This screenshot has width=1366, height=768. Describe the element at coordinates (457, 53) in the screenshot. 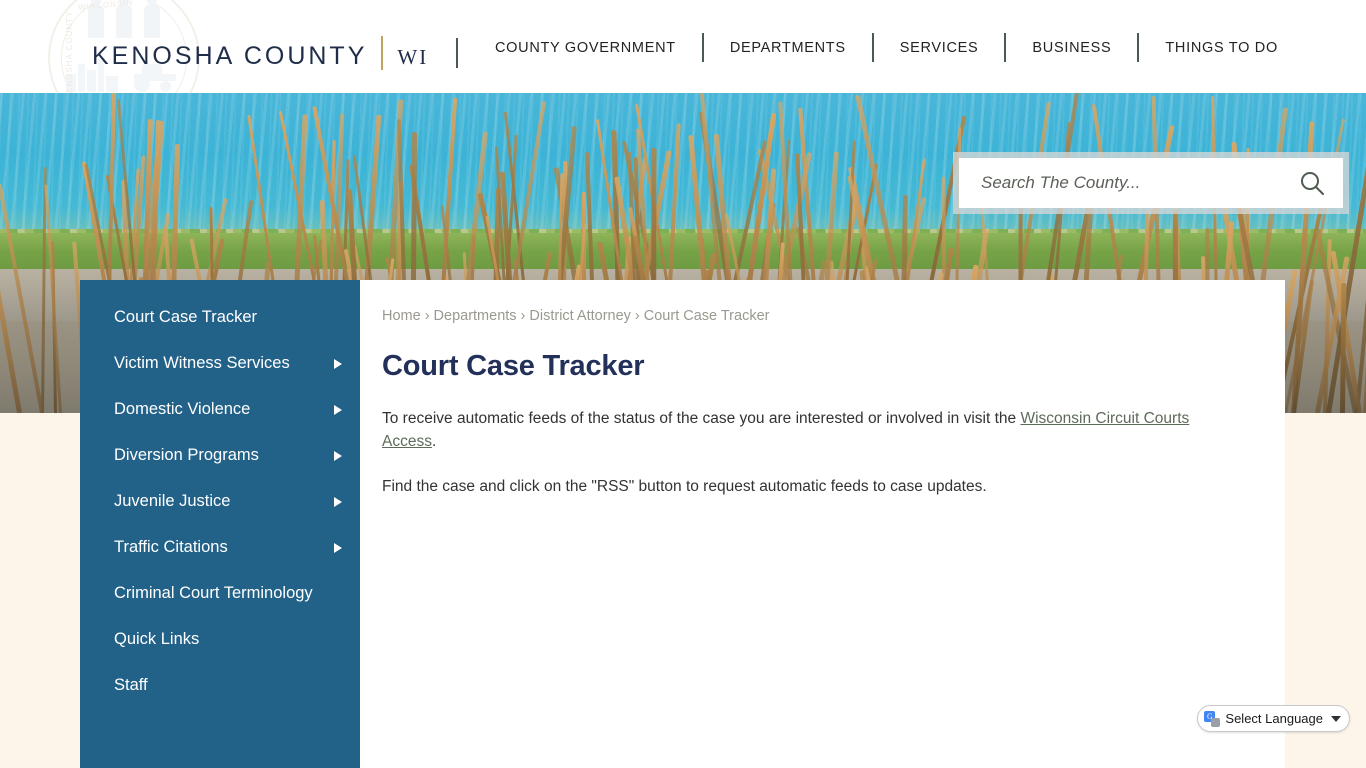

I see `logo-nav-divider` at that location.